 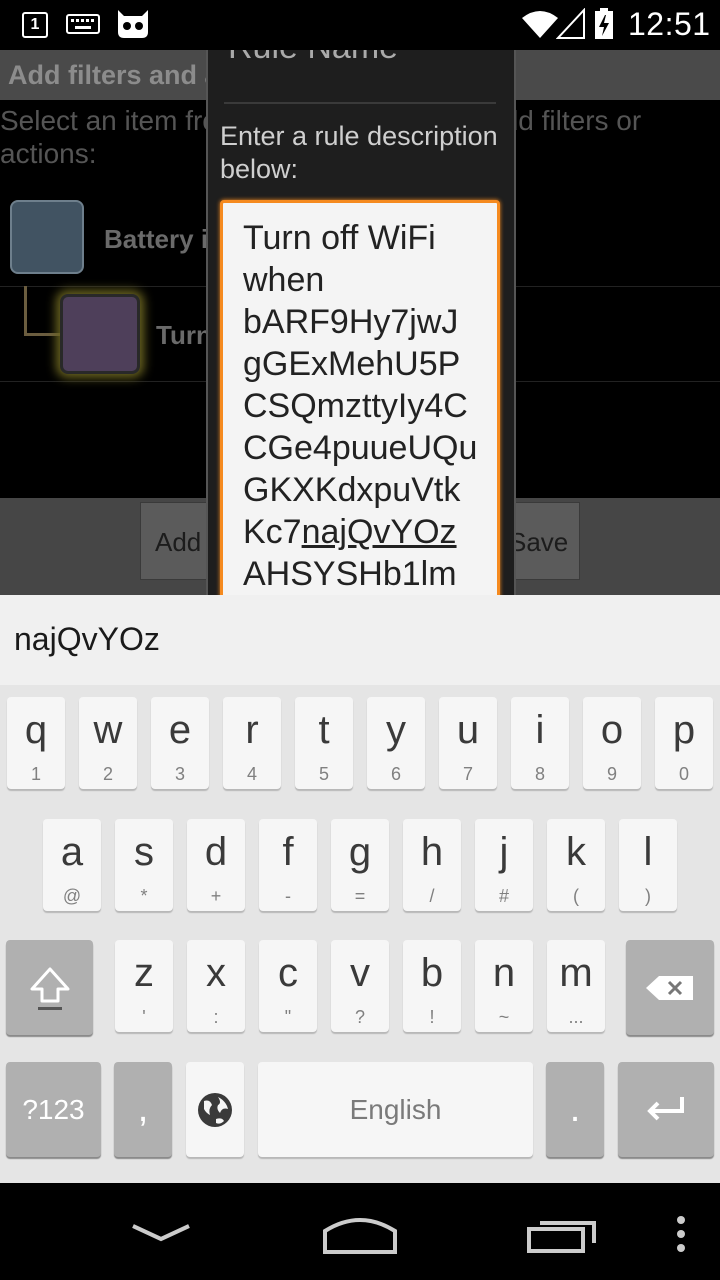 I want to click on home-icon, so click(x=360, y=1234).